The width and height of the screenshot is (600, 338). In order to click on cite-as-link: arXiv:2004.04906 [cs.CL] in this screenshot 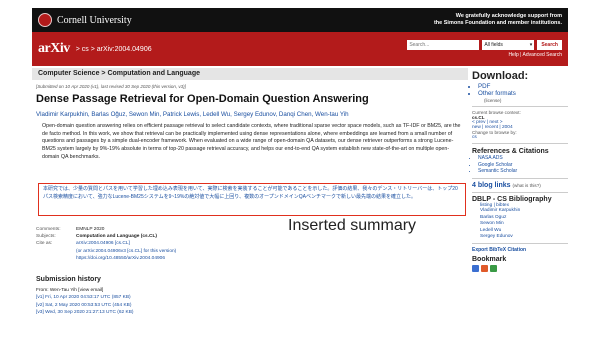, I will do `click(103, 243)`.